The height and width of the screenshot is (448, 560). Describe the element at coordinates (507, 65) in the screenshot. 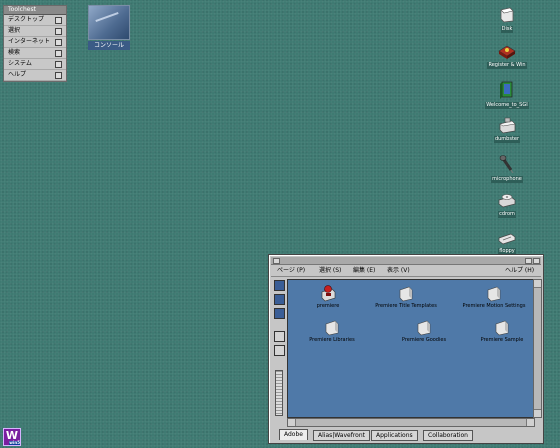

I see `desktop-icon-label: Register & Win` at that location.